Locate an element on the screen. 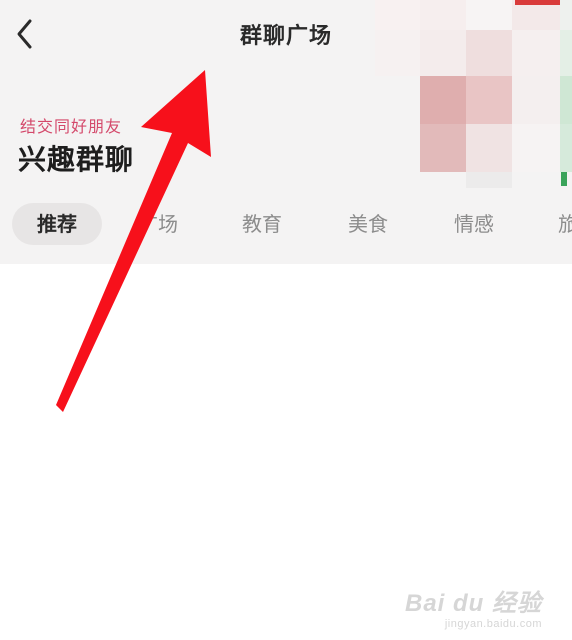  tab-travel: 旅 is located at coordinates (565, 224).